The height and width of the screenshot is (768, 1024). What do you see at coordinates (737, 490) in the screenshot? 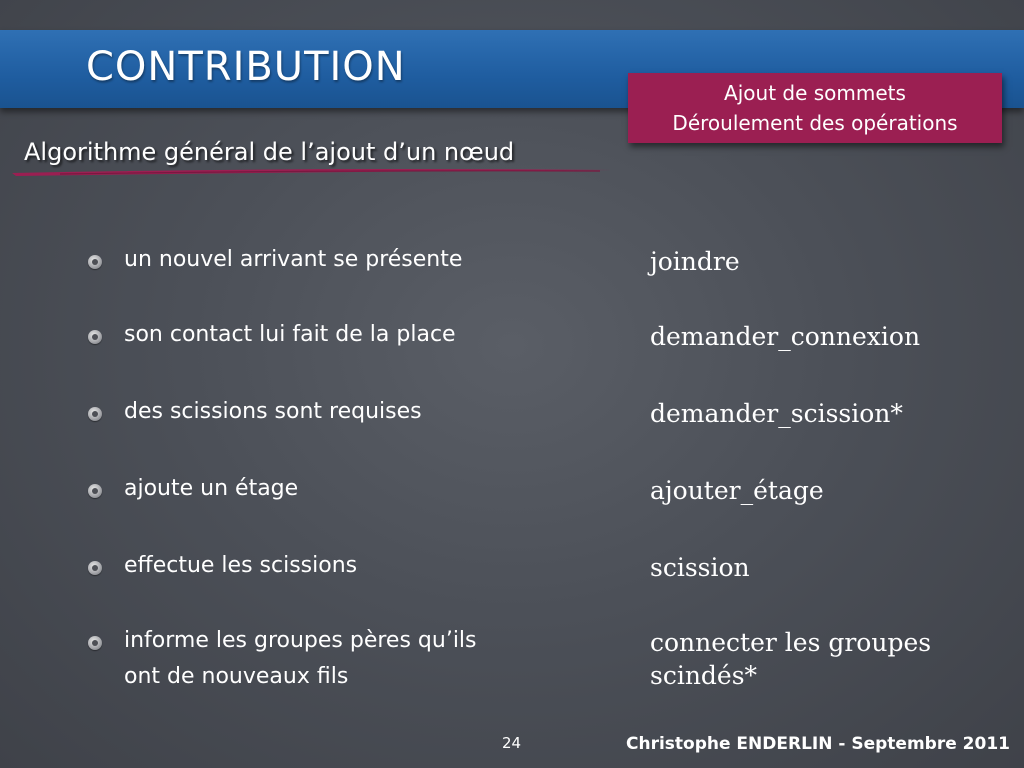
I see `operation-name: ajouter_étage` at bounding box center [737, 490].